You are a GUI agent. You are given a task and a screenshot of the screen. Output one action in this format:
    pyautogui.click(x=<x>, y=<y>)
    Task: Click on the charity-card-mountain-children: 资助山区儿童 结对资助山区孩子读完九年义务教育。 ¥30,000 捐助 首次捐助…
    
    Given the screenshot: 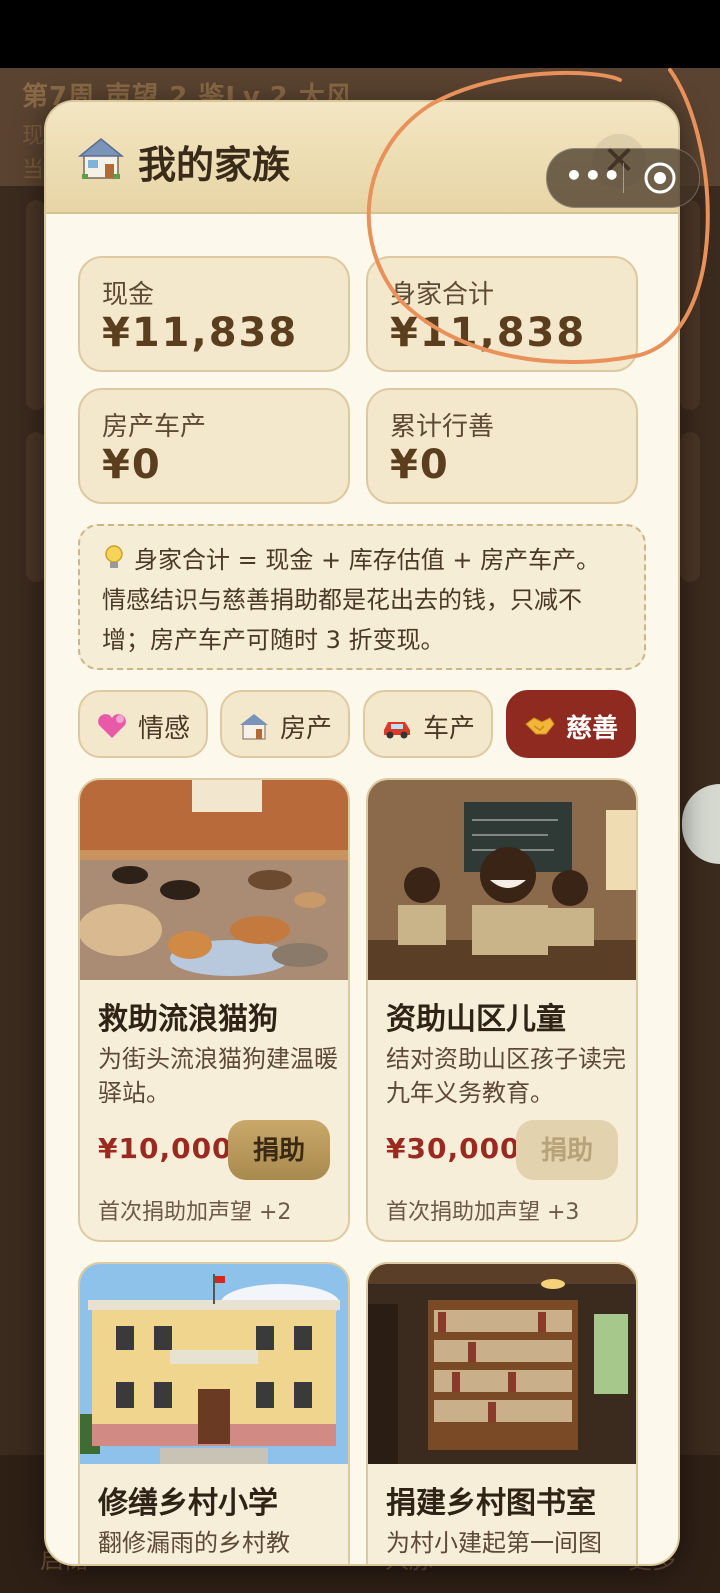 What is the action you would take?
    pyautogui.click(x=502, y=1010)
    